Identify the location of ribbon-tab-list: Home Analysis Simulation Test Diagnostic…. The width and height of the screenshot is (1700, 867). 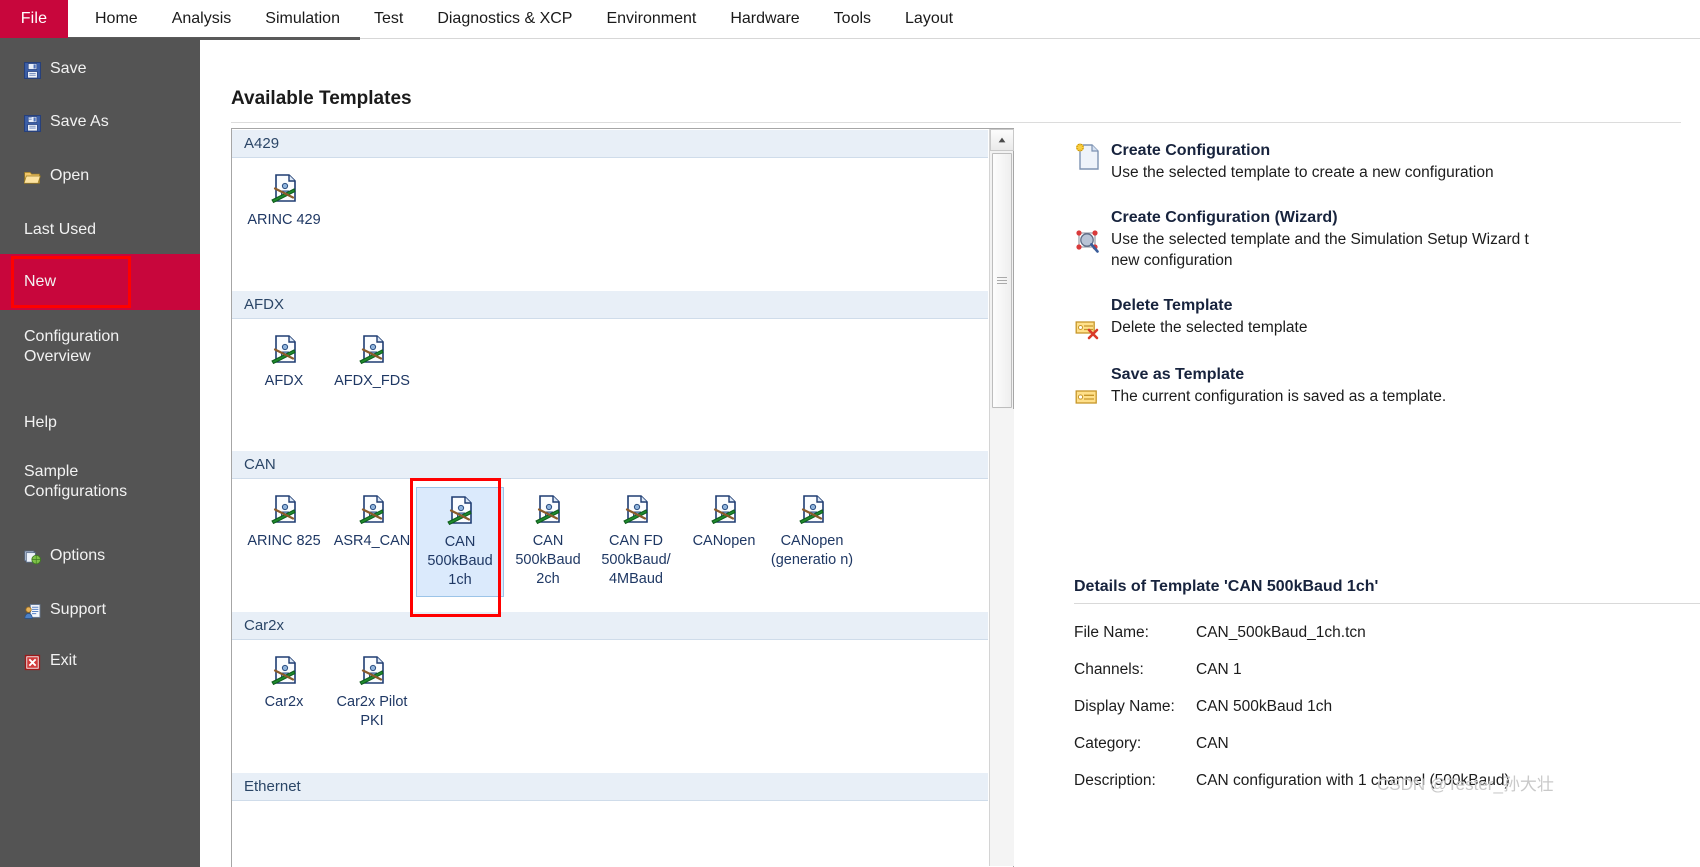
(519, 19).